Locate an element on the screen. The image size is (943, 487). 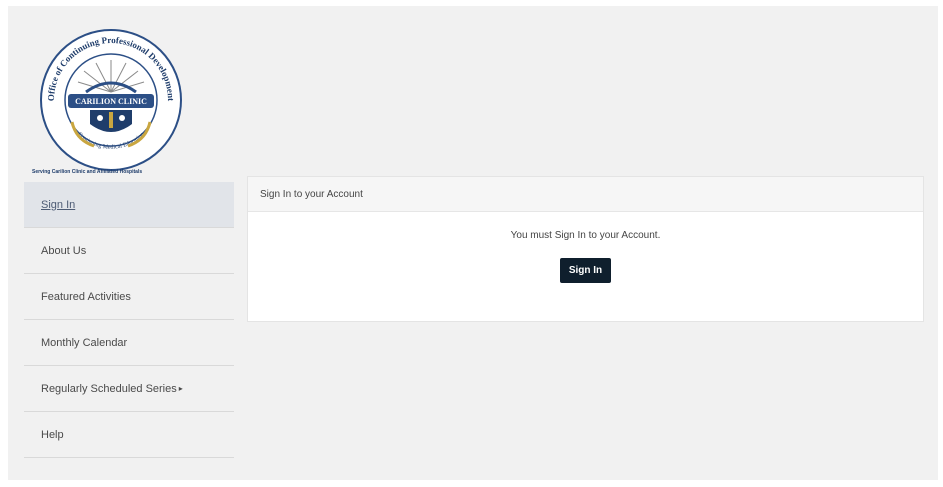
panel-title: Sign In to your Account is located at coordinates (585, 194).